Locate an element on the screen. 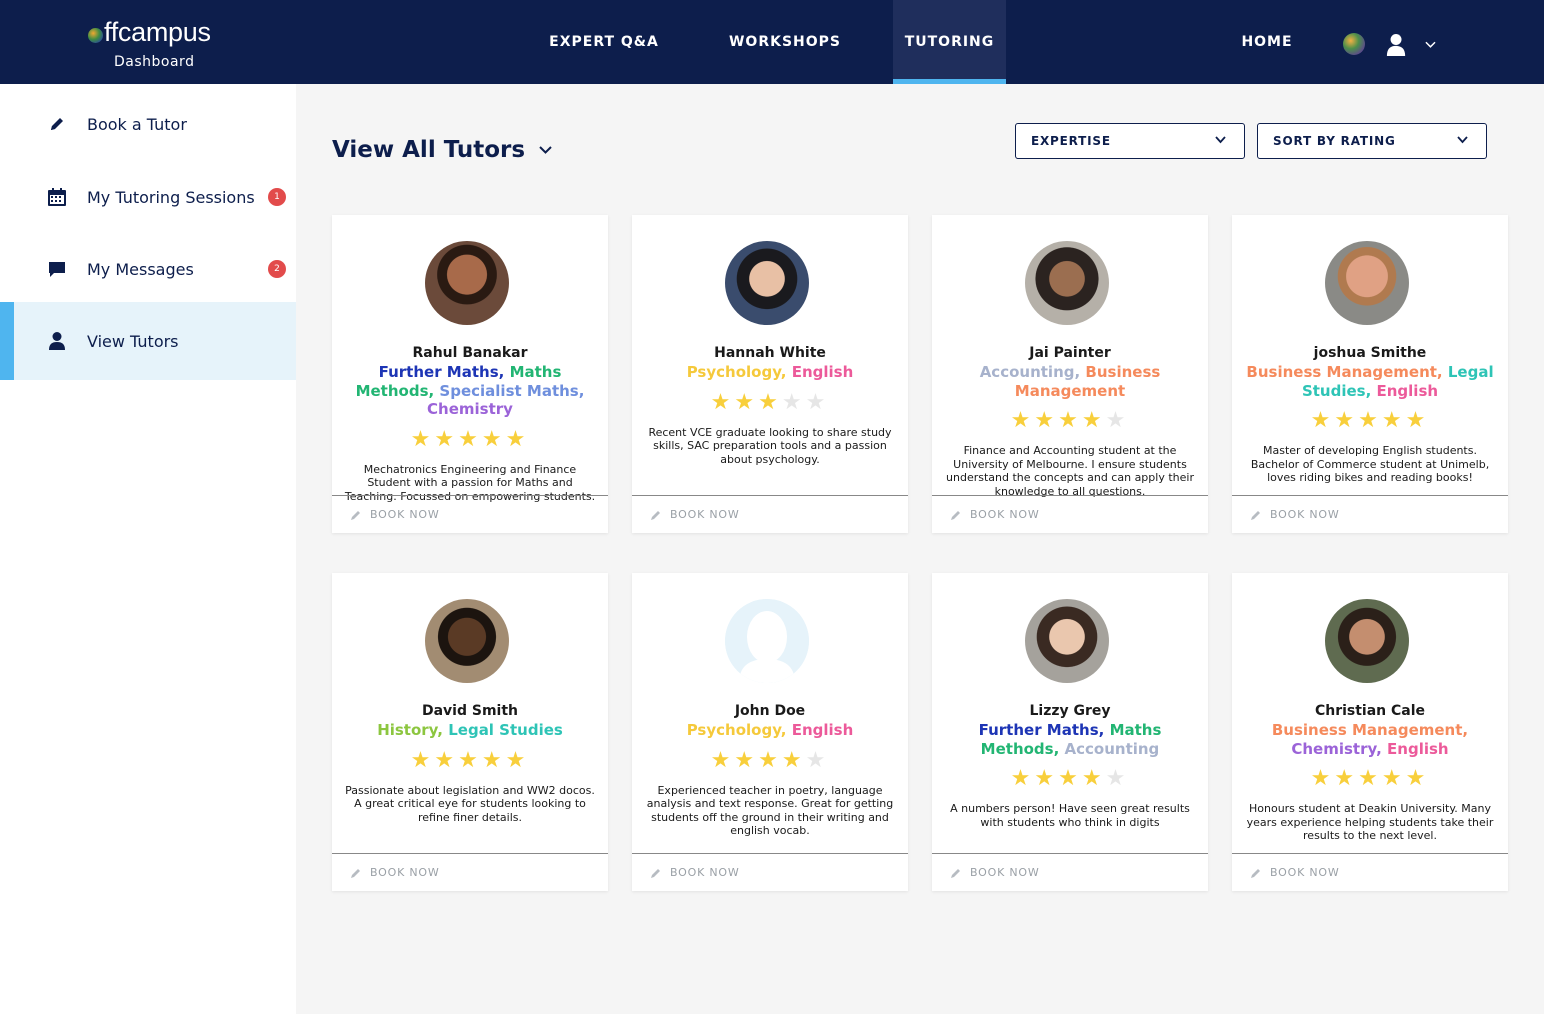 The height and width of the screenshot is (1014, 1544). nav-label: EXPERT Q&A is located at coordinates (604, 42).